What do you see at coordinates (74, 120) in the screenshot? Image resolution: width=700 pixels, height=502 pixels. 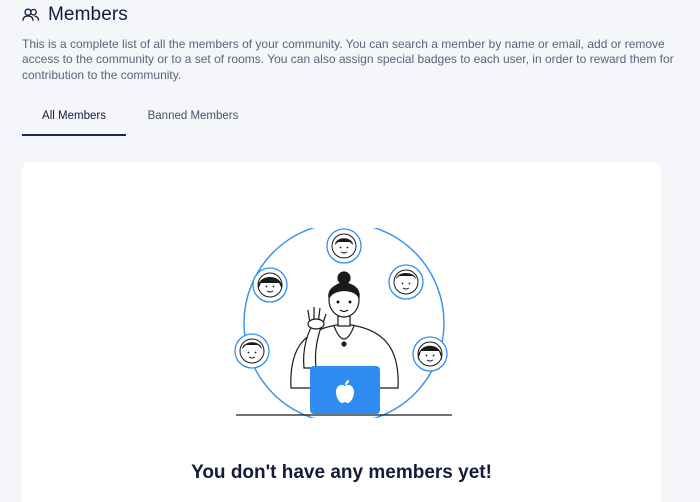 I see `tab-all-members: All Members` at bounding box center [74, 120].